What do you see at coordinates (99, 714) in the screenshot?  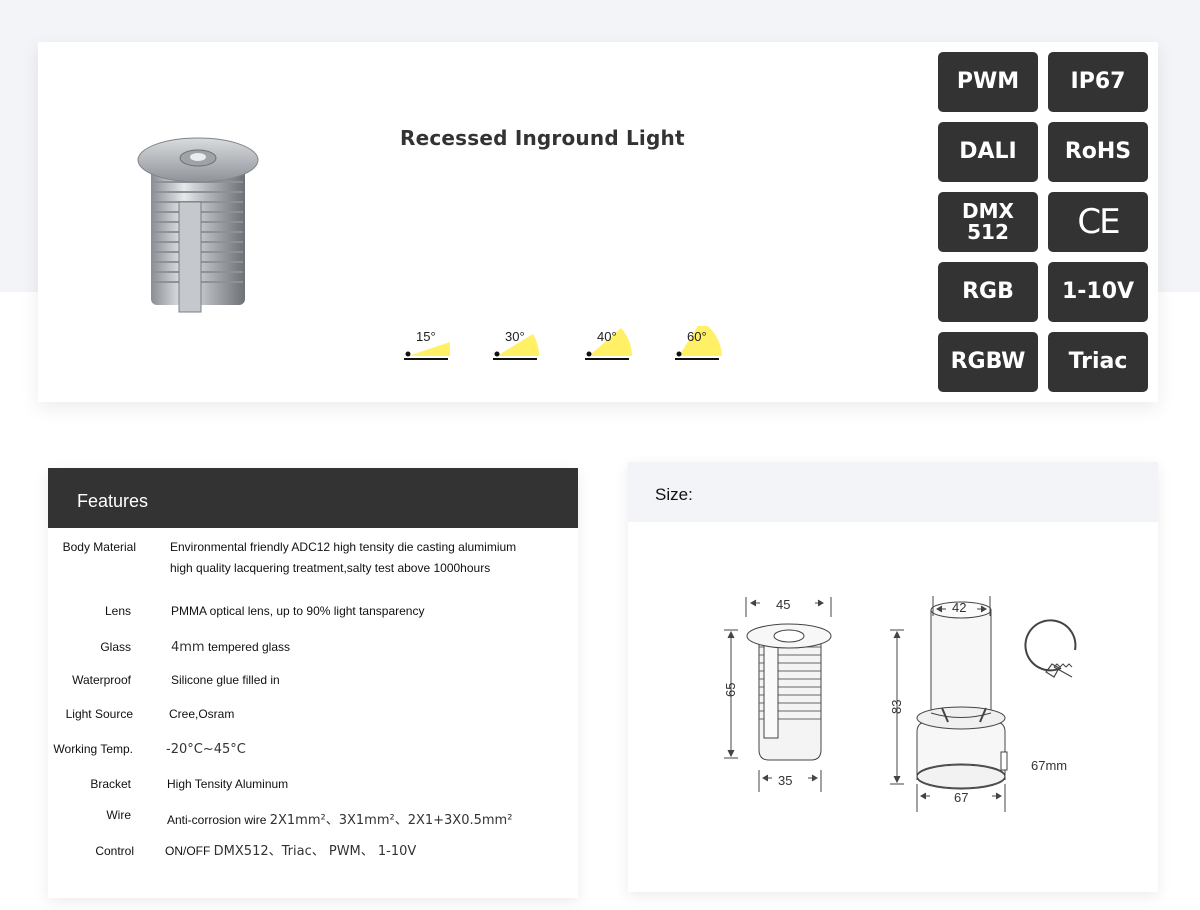 I see `feature-label: Light Source` at bounding box center [99, 714].